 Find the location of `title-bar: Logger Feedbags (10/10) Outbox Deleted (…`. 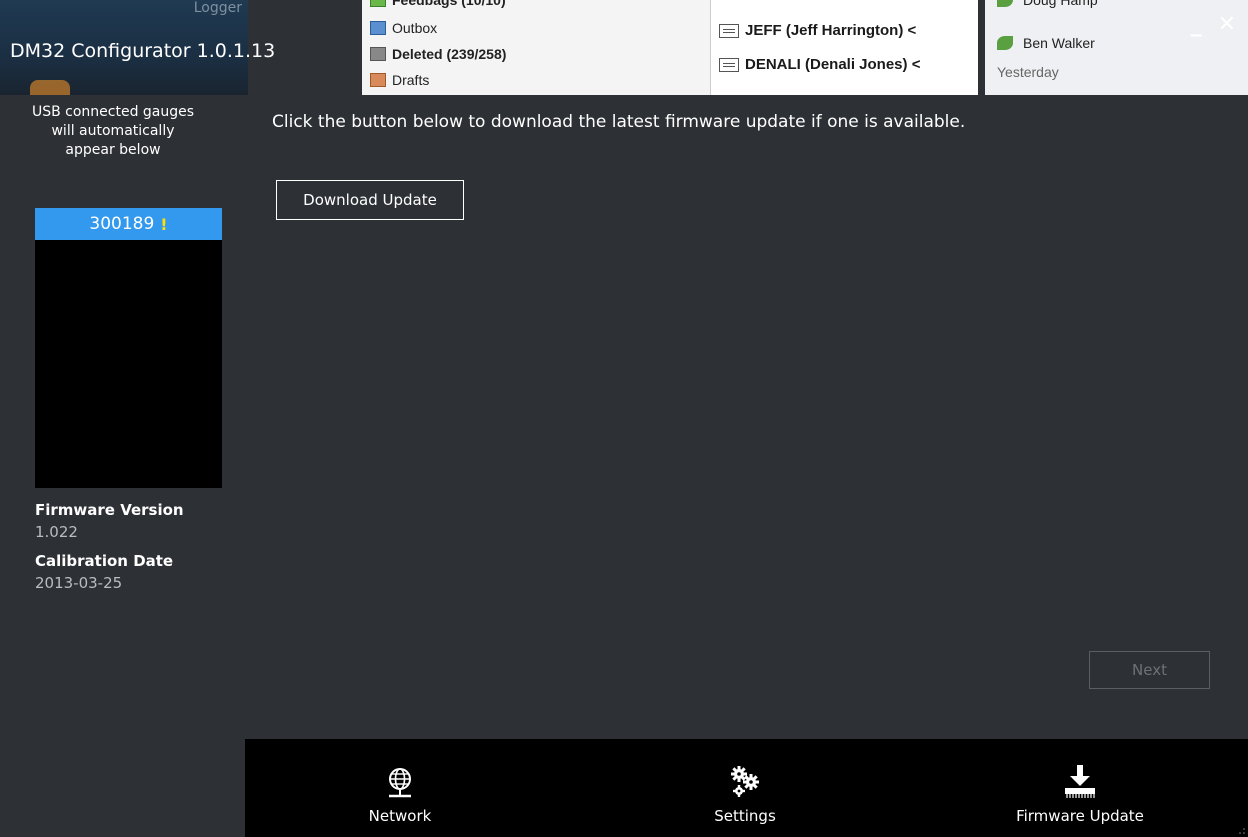

title-bar: Logger Feedbags (10/10) Outbox Deleted (… is located at coordinates (624, 47).